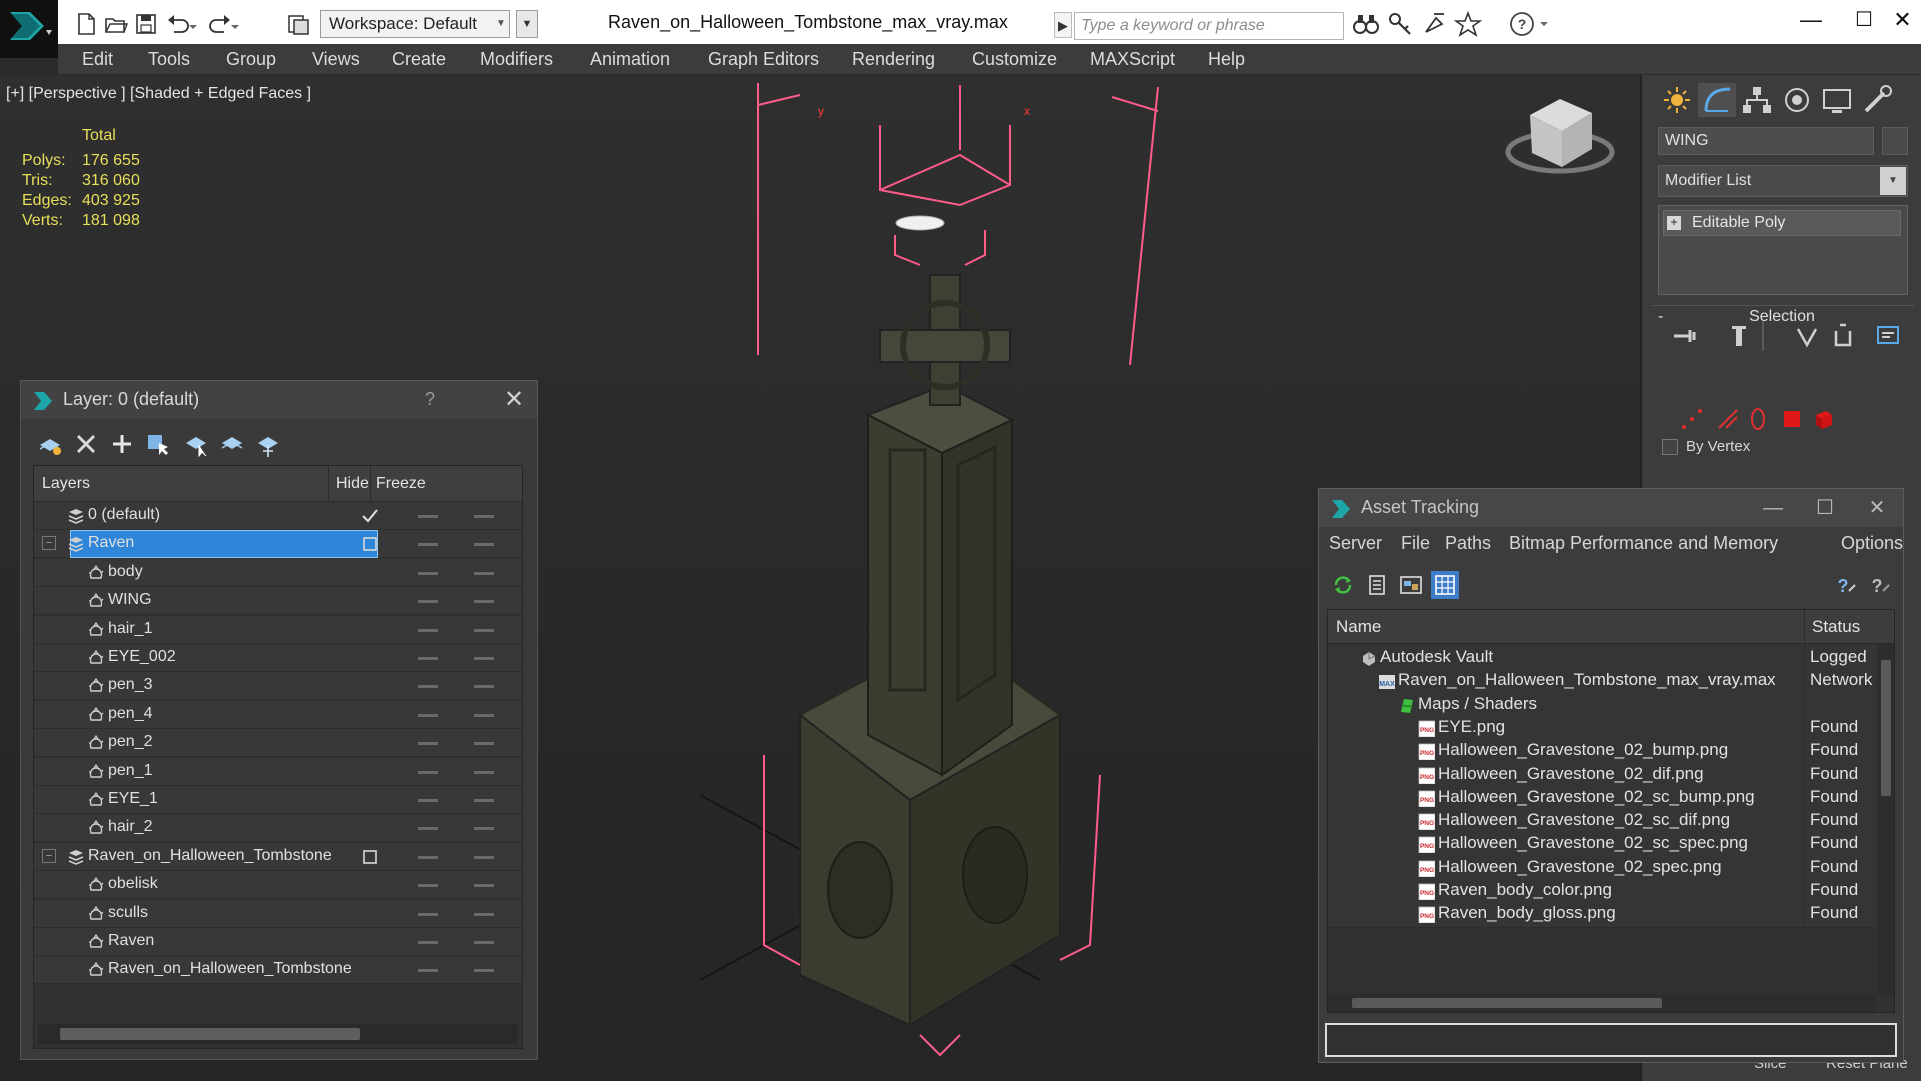 The image size is (1921, 1081). What do you see at coordinates (1824, 419) in the screenshot?
I see `element-mode-icon` at bounding box center [1824, 419].